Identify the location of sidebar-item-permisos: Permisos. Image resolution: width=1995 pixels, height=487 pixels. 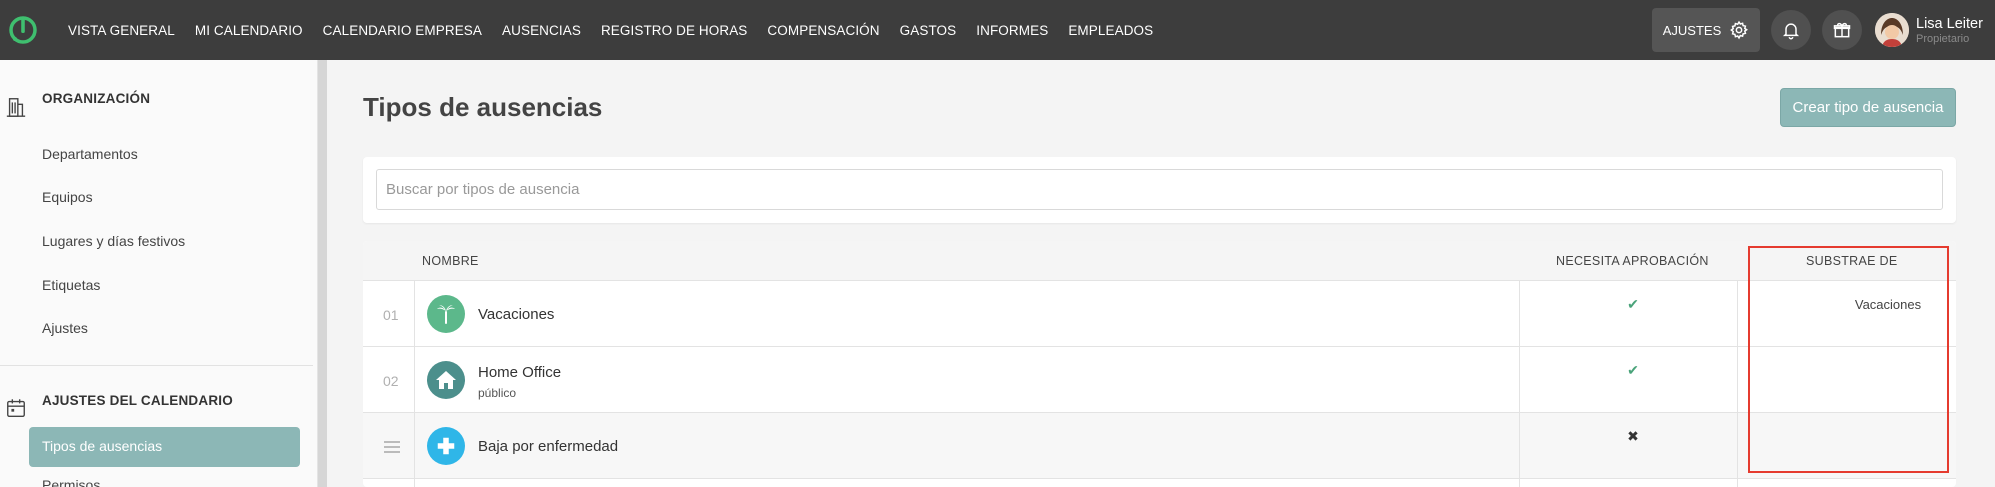
(71, 482).